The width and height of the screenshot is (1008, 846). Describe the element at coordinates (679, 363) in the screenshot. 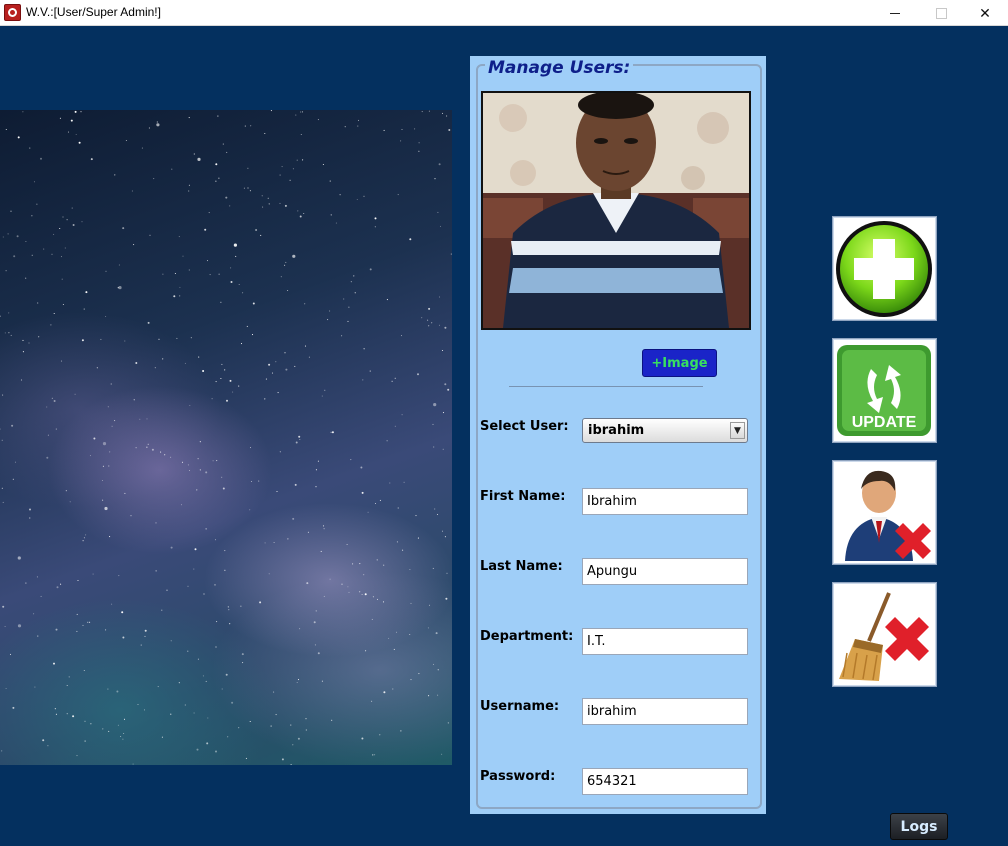

I see `add-image-button: +Image` at that location.